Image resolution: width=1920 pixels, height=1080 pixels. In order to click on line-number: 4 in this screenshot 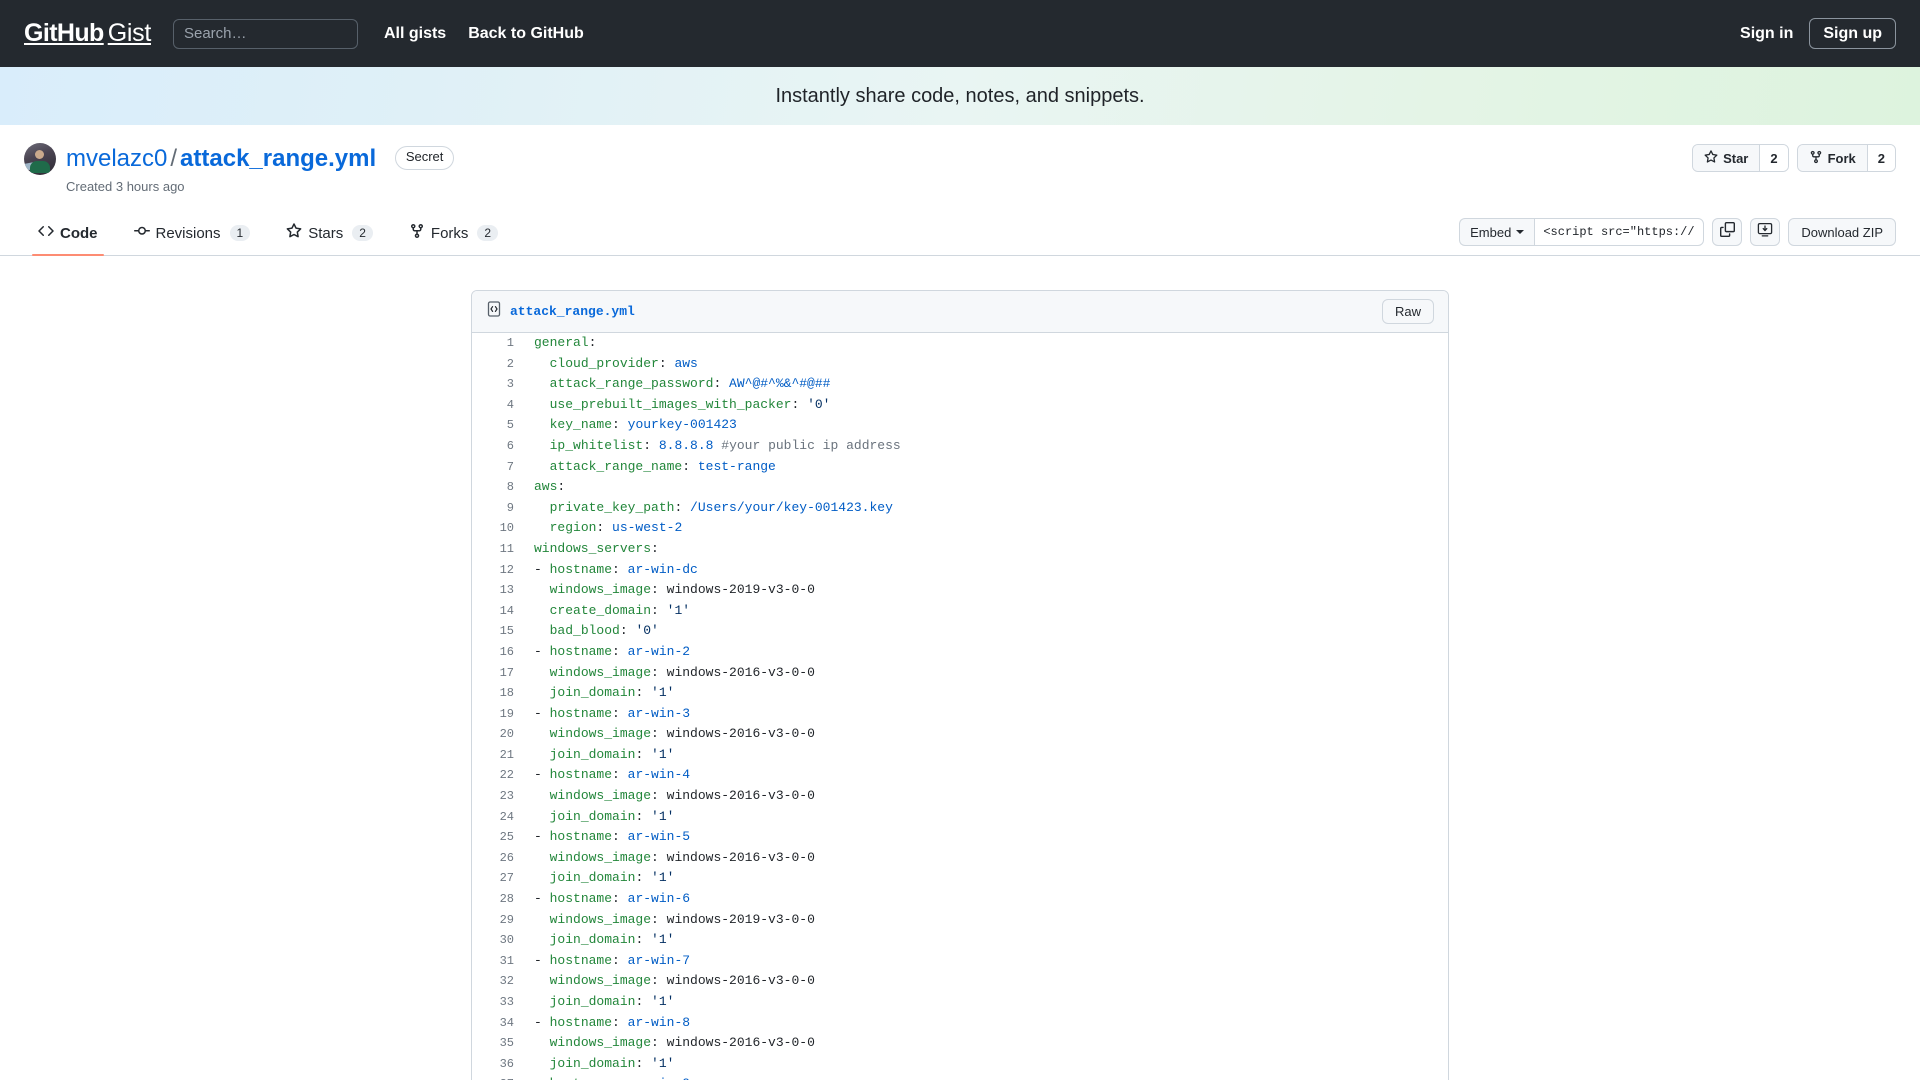, I will do `click(498, 405)`.